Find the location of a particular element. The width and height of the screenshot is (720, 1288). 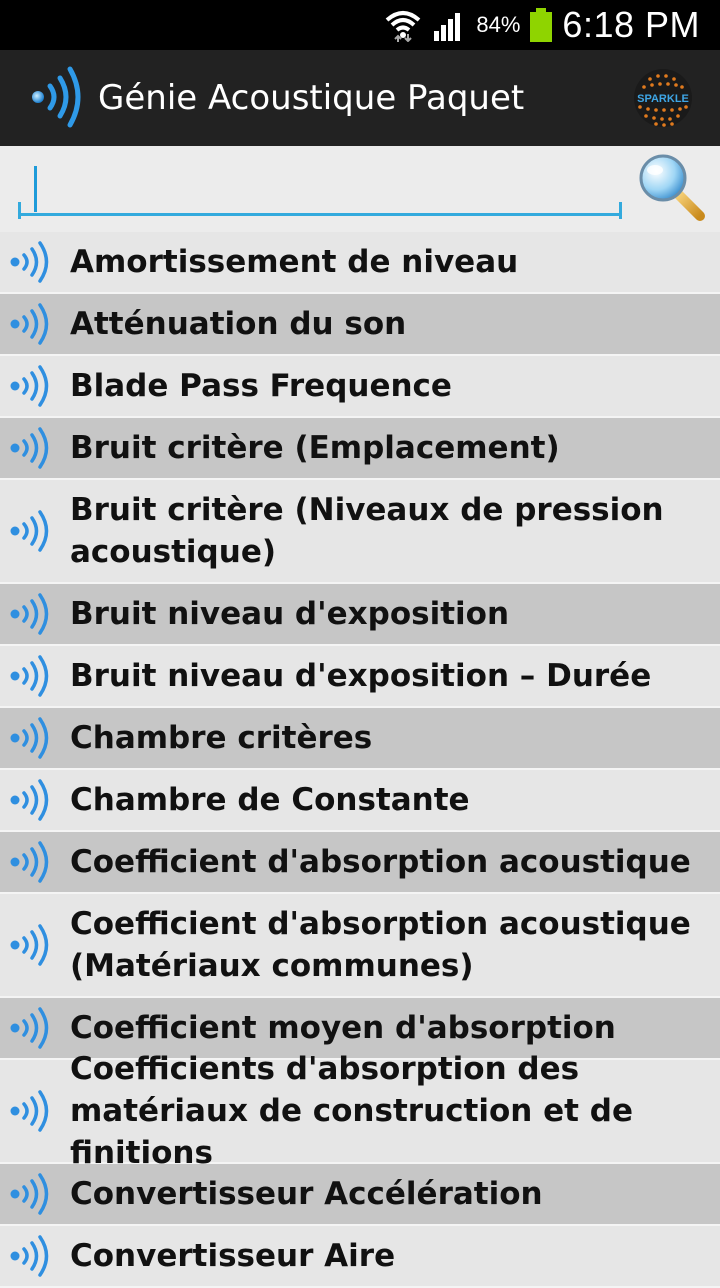

action-bar: Génie Acoustique Paquet SPARKLE is located at coordinates (360, 98).